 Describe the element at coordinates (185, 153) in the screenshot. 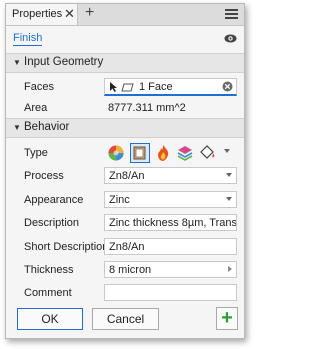

I see `layer-icon` at that location.